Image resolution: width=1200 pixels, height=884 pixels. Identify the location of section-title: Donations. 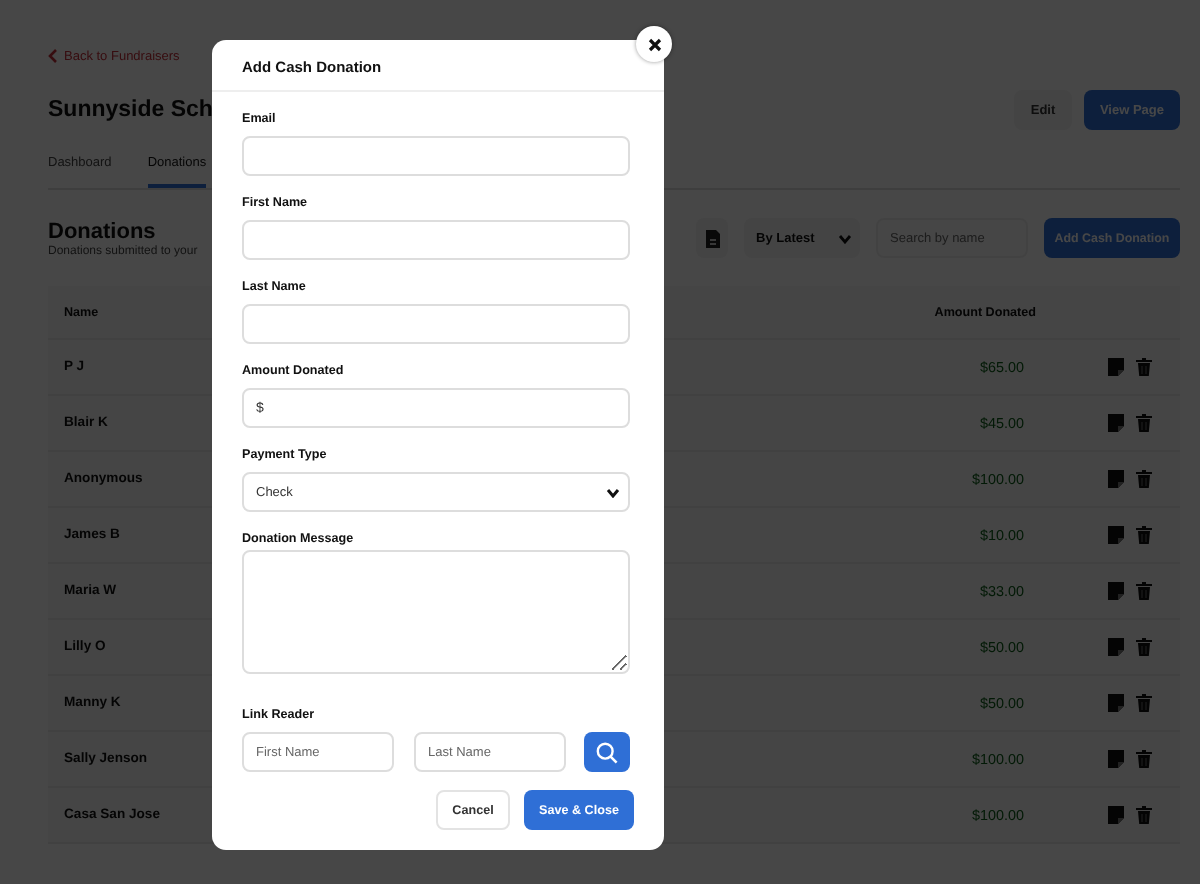
(103, 231).